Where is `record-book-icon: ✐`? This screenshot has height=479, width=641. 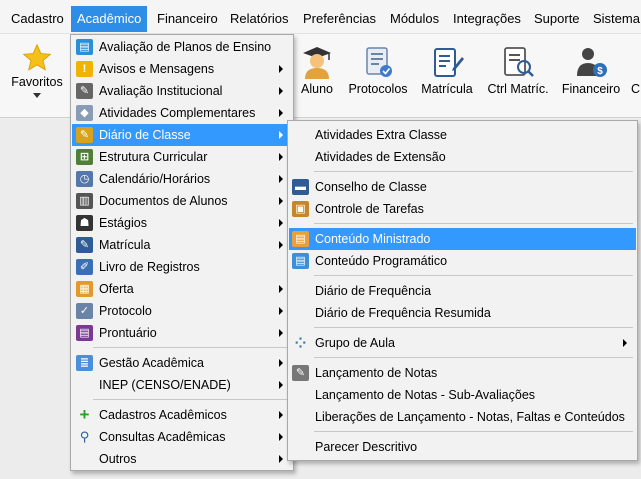 record-book-icon: ✐ is located at coordinates (84, 267).